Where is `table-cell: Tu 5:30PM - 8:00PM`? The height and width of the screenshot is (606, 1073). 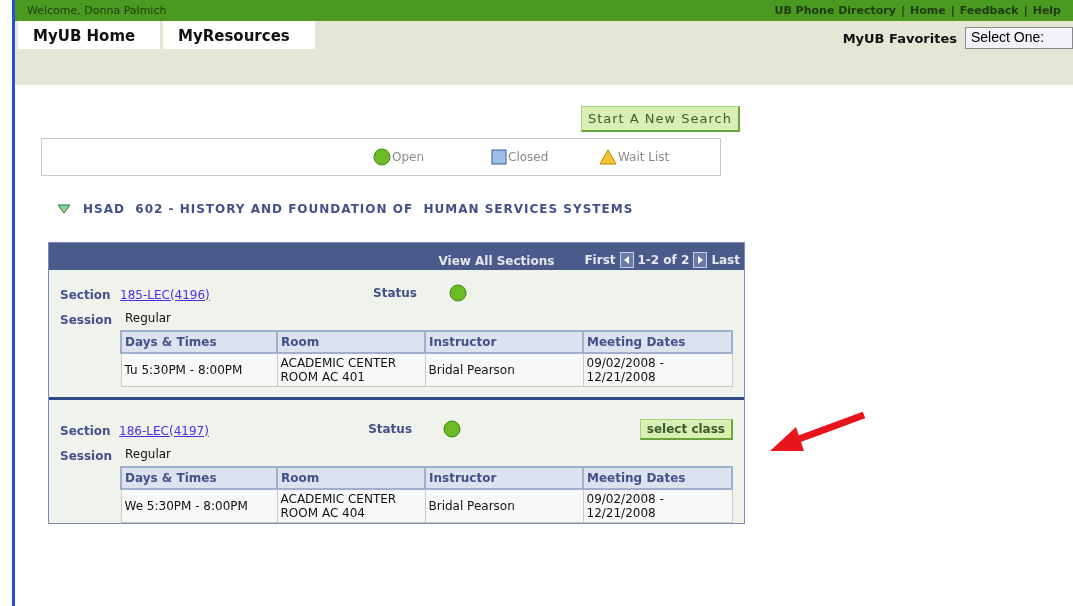 table-cell: Tu 5:30PM - 8:00PM is located at coordinates (199, 370).